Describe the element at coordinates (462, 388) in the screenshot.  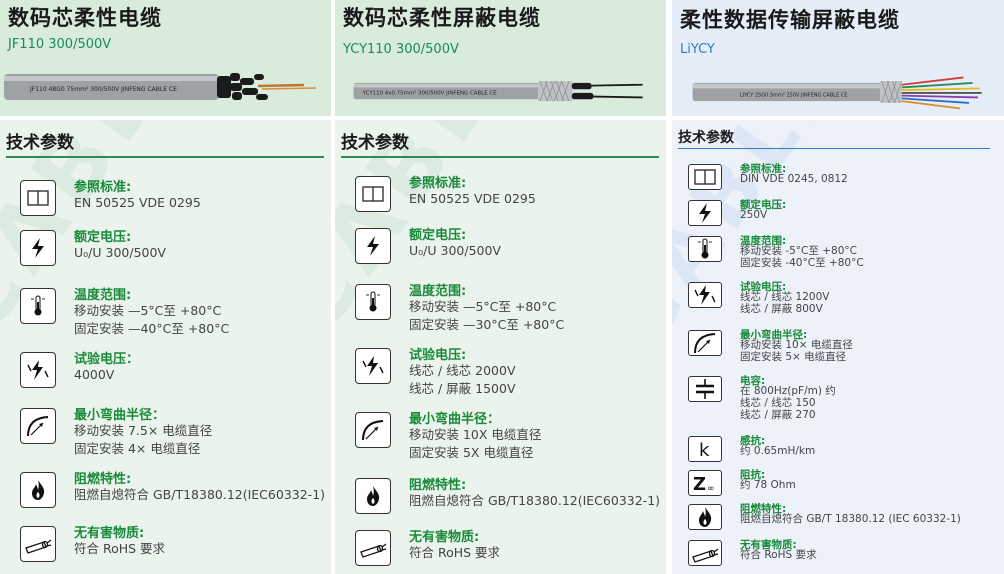
I see `spec-value: 线芯 / 屏蔽 1500V` at that location.